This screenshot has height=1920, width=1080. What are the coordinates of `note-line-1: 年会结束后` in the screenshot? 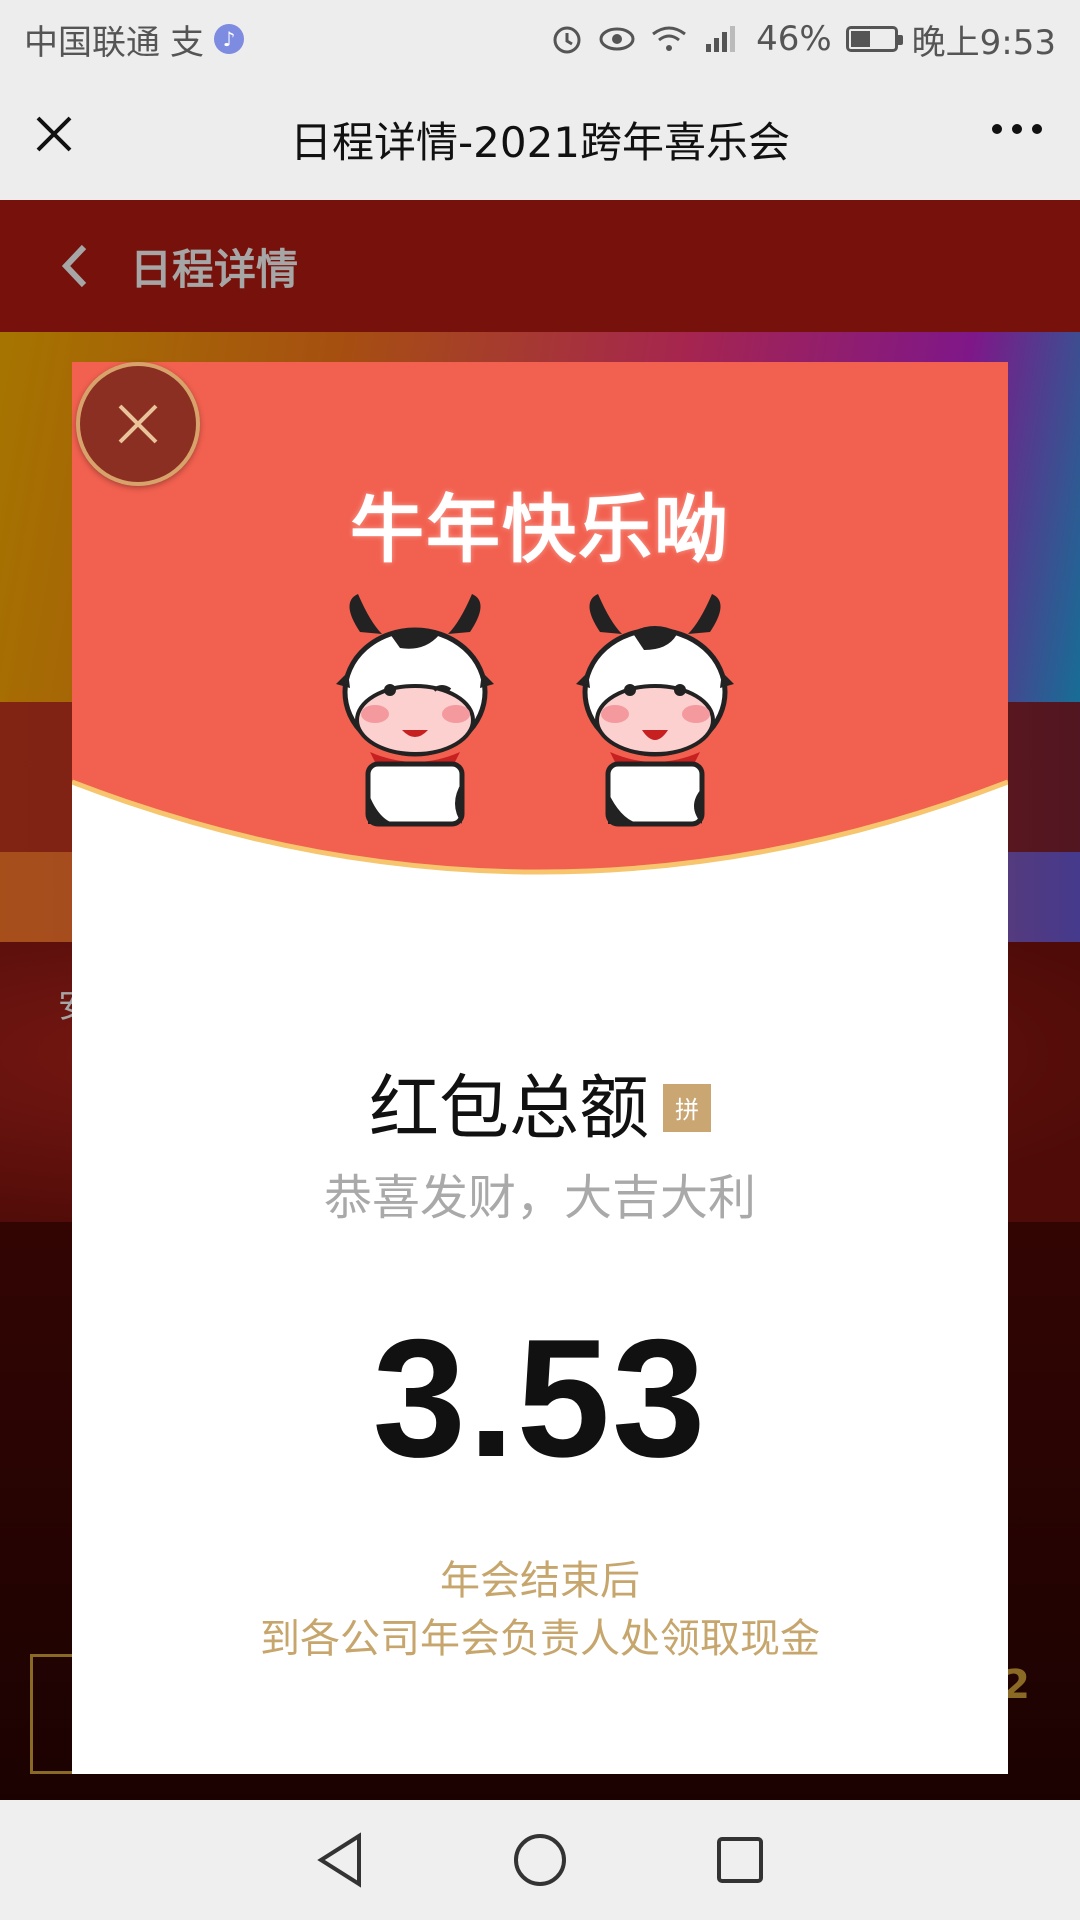 It's located at (540, 1581).